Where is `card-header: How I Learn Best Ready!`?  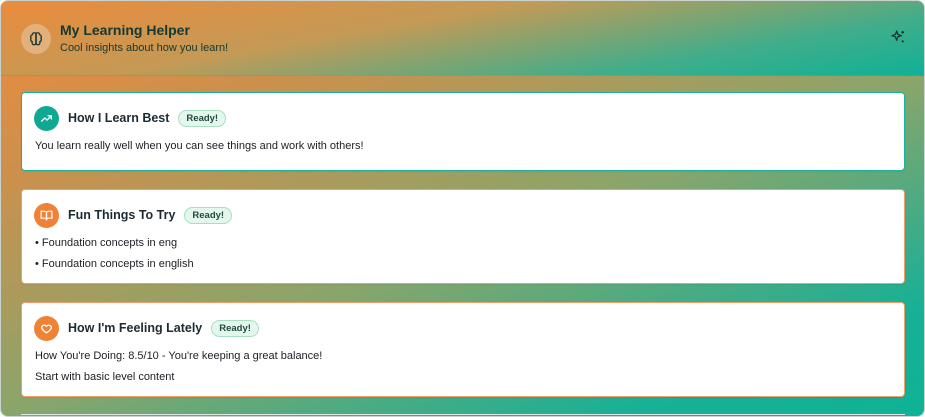
card-header: How I Learn Best Ready! is located at coordinates (130, 118).